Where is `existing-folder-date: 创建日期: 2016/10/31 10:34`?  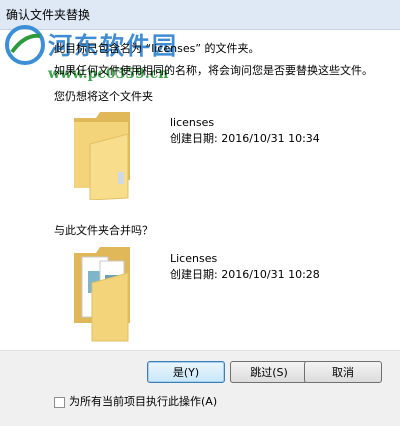 existing-folder-date: 创建日期: 2016/10/31 10:34 is located at coordinates (245, 138).